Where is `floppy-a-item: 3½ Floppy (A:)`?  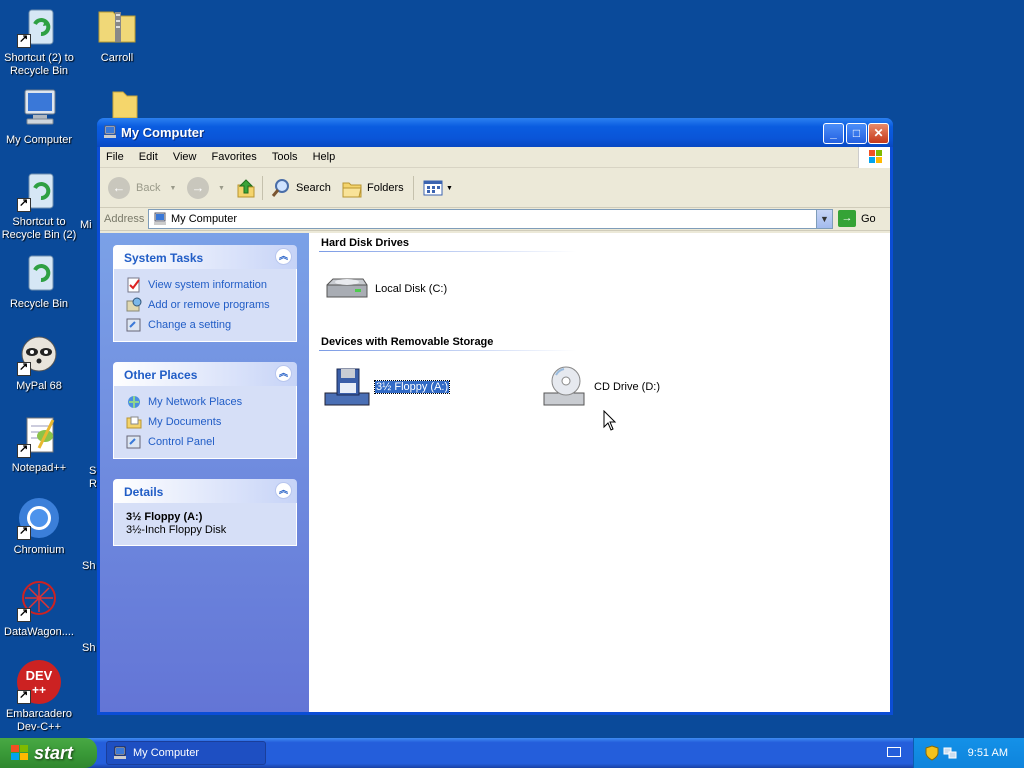
floppy-a-item: 3½ Floppy (A:) is located at coordinates (387, 387).